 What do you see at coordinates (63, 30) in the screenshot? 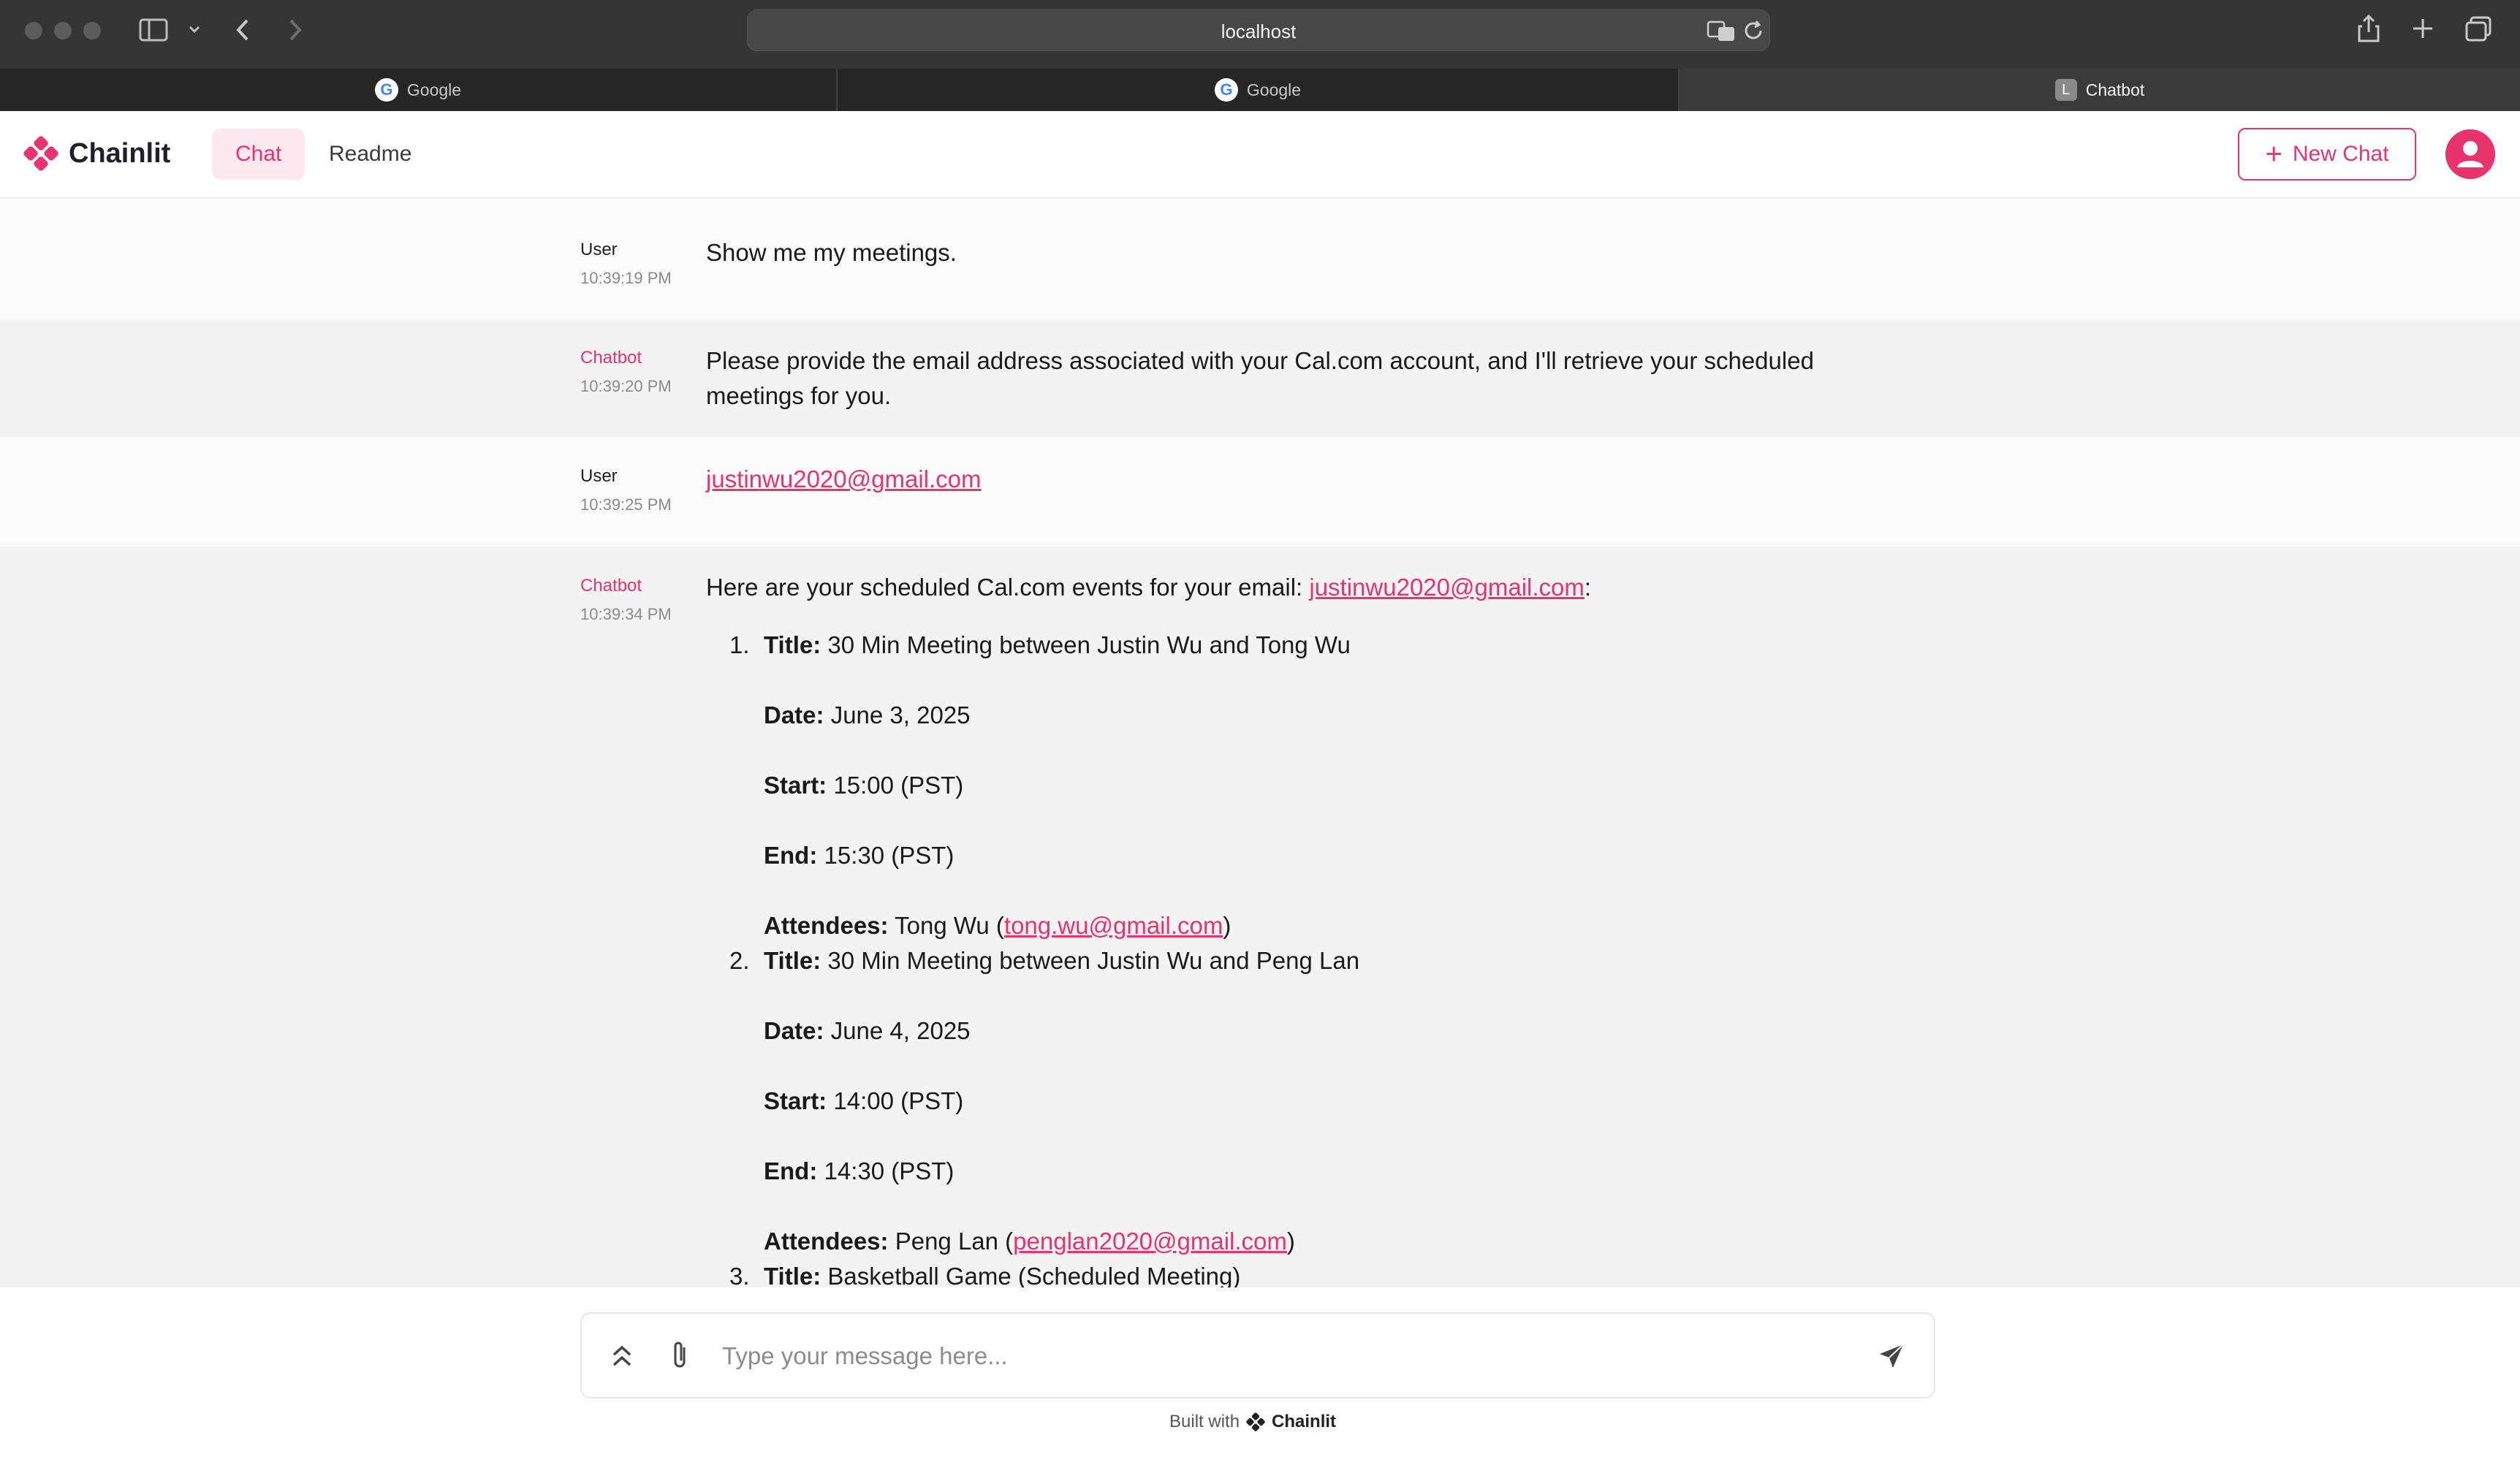
I see `minimize-window-button` at bounding box center [63, 30].